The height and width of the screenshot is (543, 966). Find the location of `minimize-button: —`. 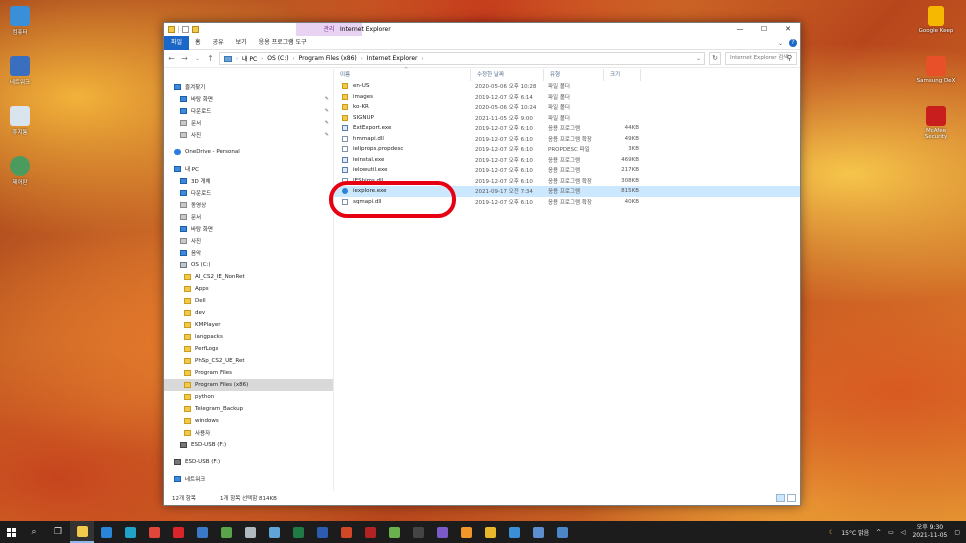

minimize-button: — is located at coordinates (740, 29).